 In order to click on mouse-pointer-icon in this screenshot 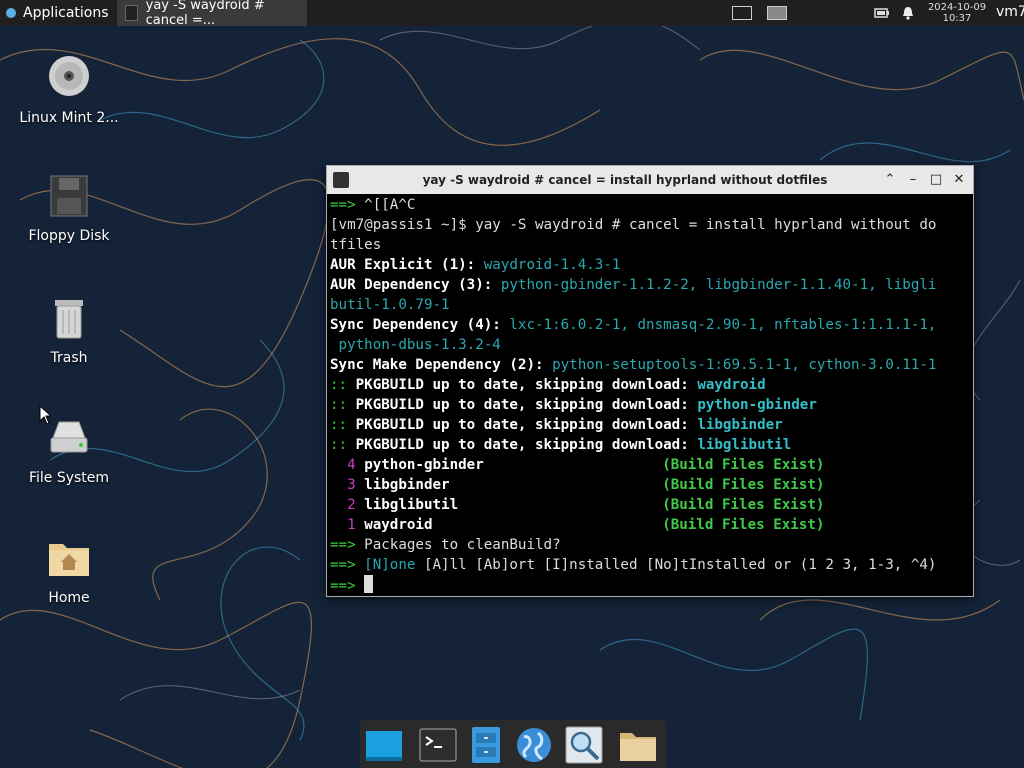, I will do `click(45, 415)`.